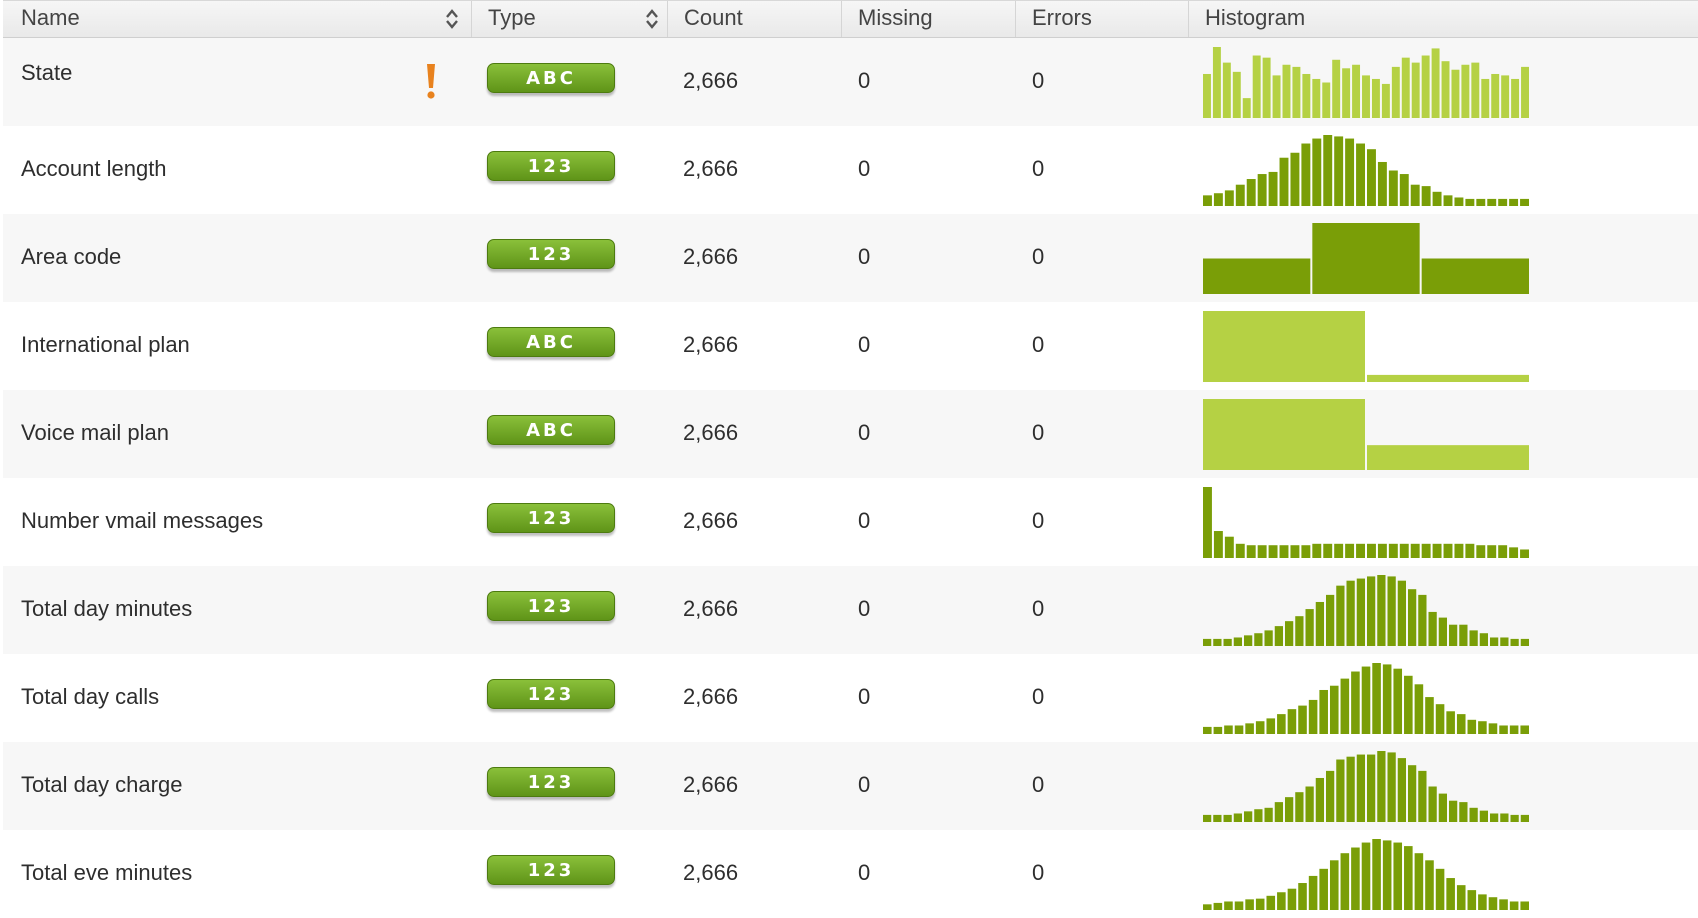  Describe the element at coordinates (850, 82) in the screenshot. I see `table-row: State ABC 2,666 0 0` at that location.